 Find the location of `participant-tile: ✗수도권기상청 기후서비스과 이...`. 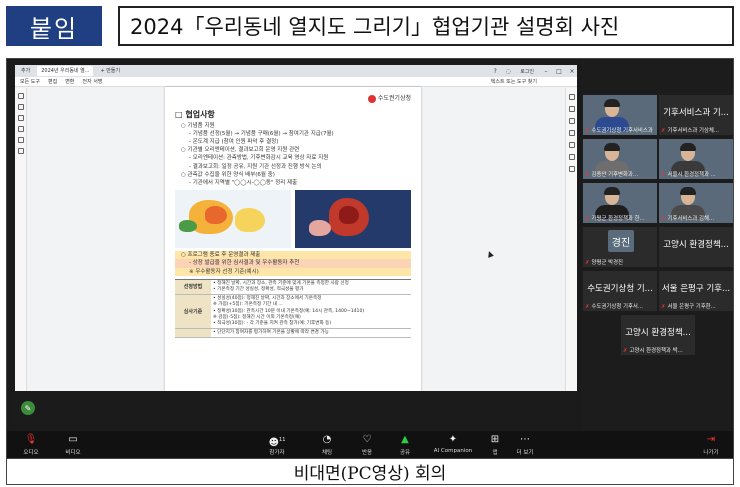

participant-tile: ✗수도권기상청 기후서비스과 이... is located at coordinates (620, 115).